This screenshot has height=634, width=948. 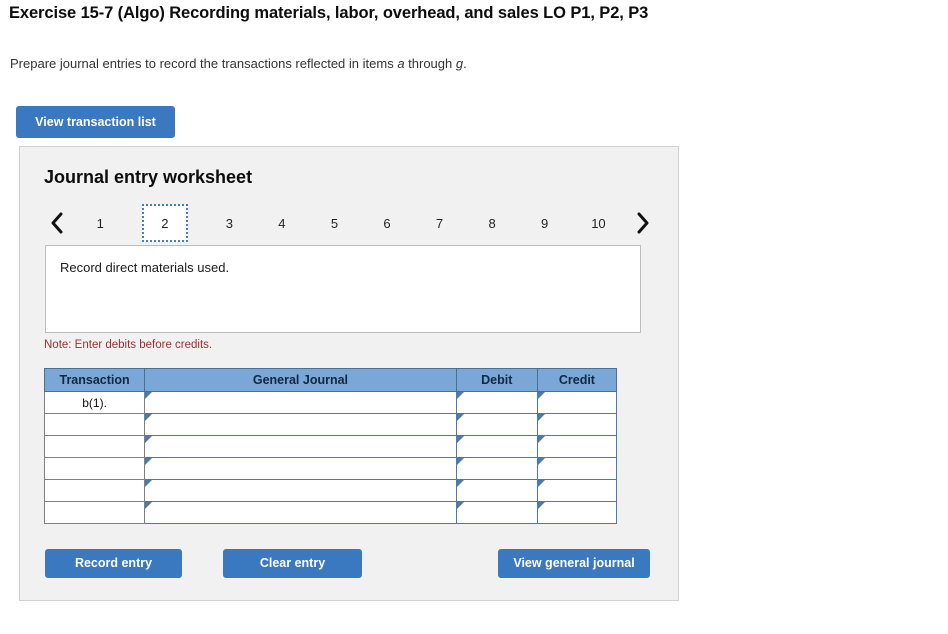 What do you see at coordinates (229, 223) in the screenshot?
I see `pager-page-3: 3` at bounding box center [229, 223].